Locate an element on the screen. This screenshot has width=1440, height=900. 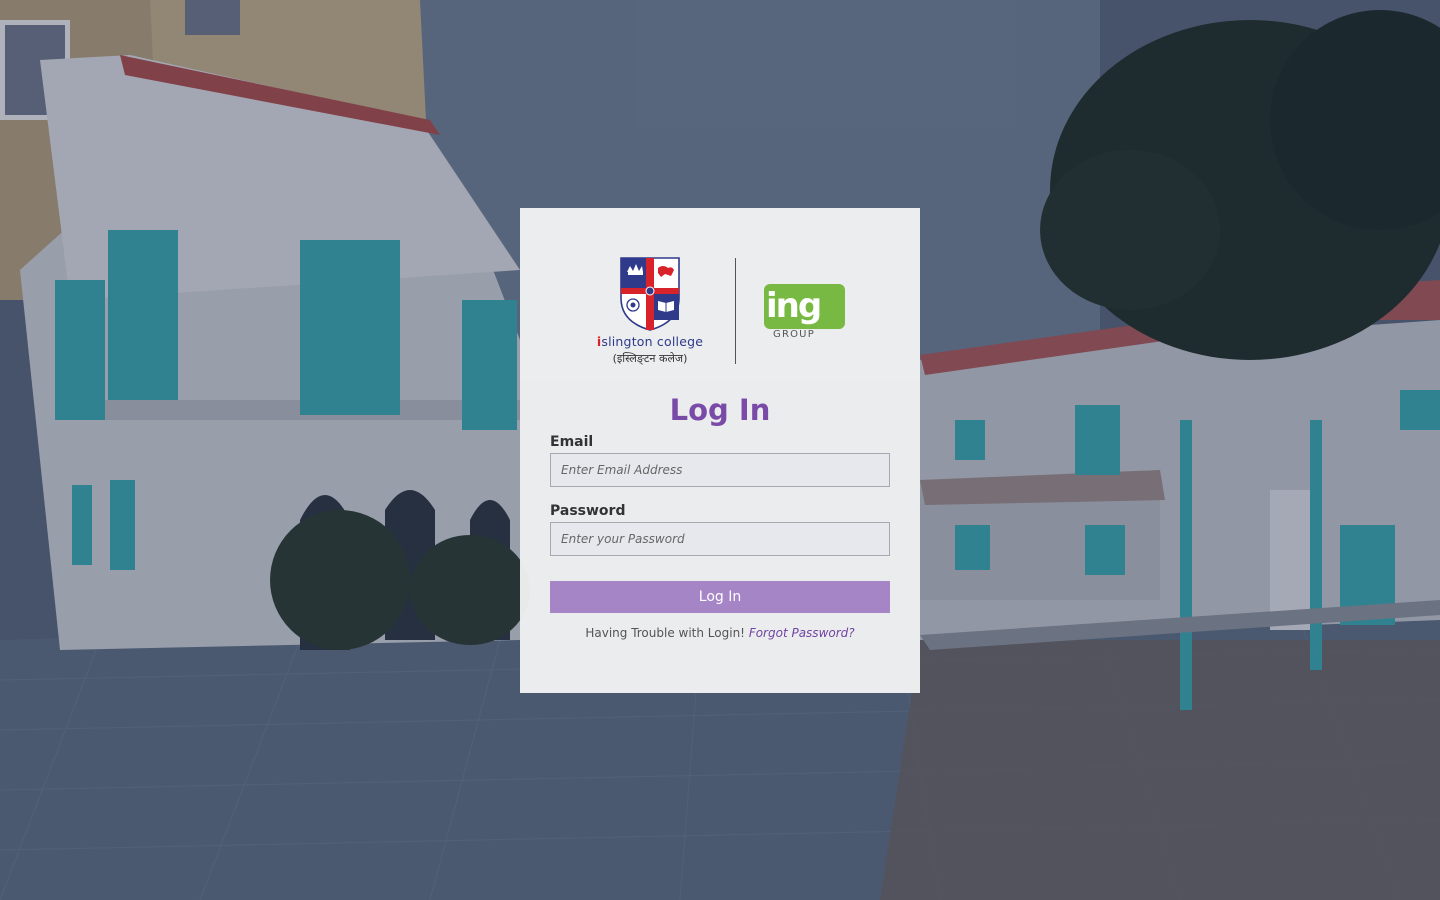
college-name: islington college is located at coordinates (650, 341).